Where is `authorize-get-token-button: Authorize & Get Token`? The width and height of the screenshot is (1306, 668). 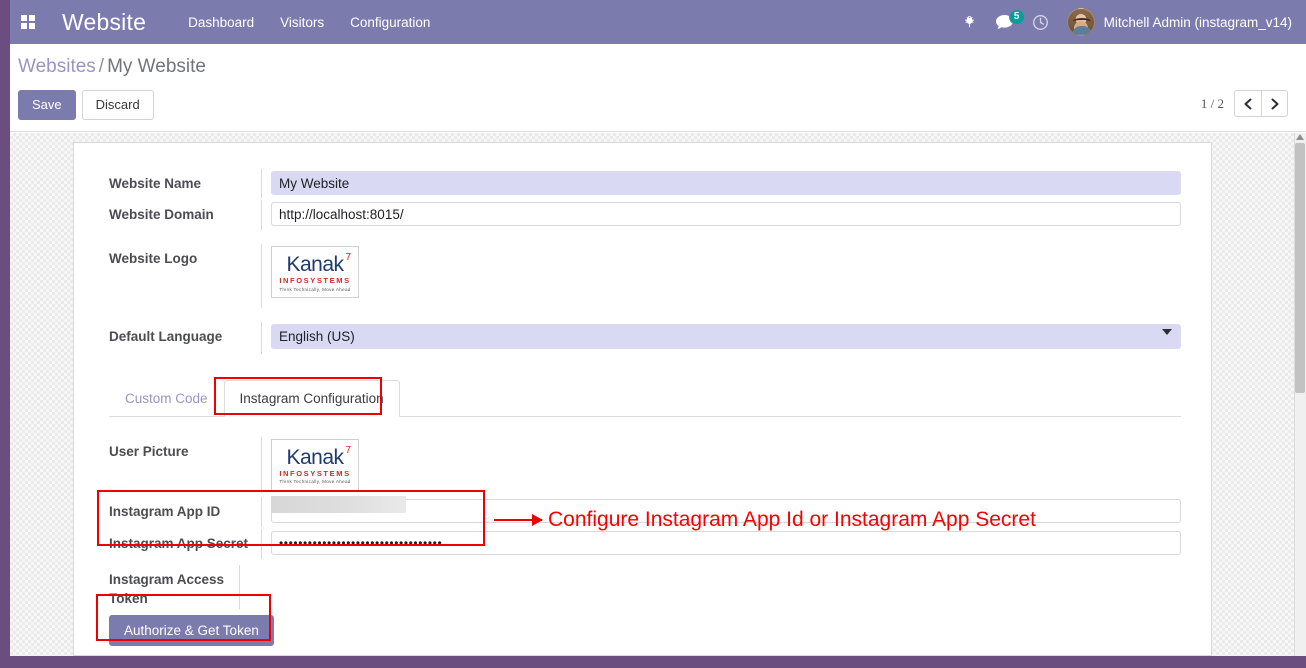 authorize-get-token-button: Authorize & Get Token is located at coordinates (191, 630).